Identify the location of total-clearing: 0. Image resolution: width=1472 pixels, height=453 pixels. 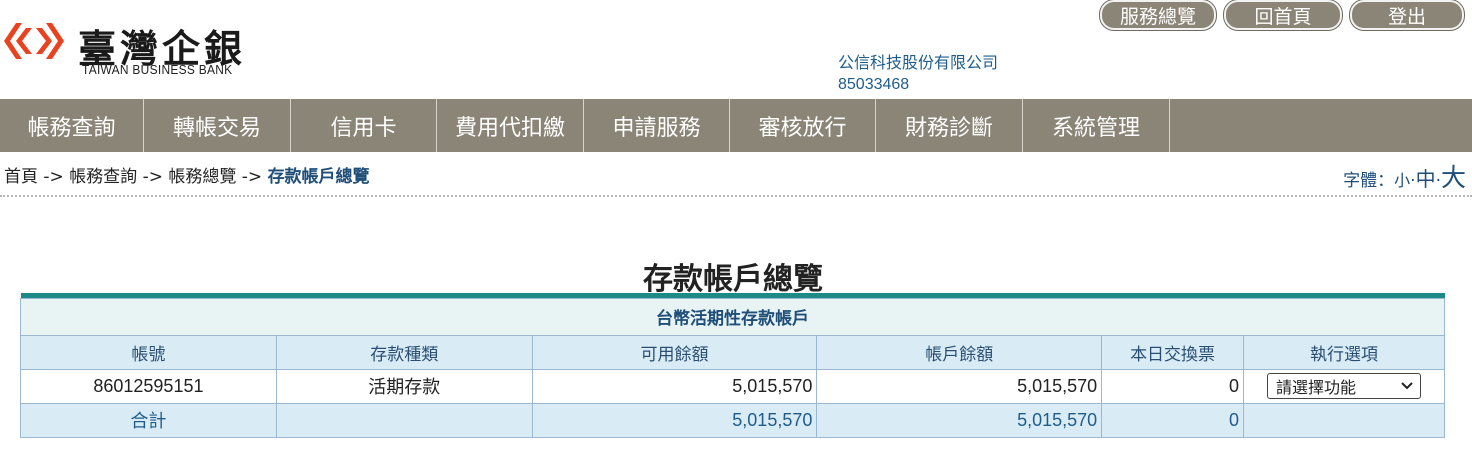
(1172, 420).